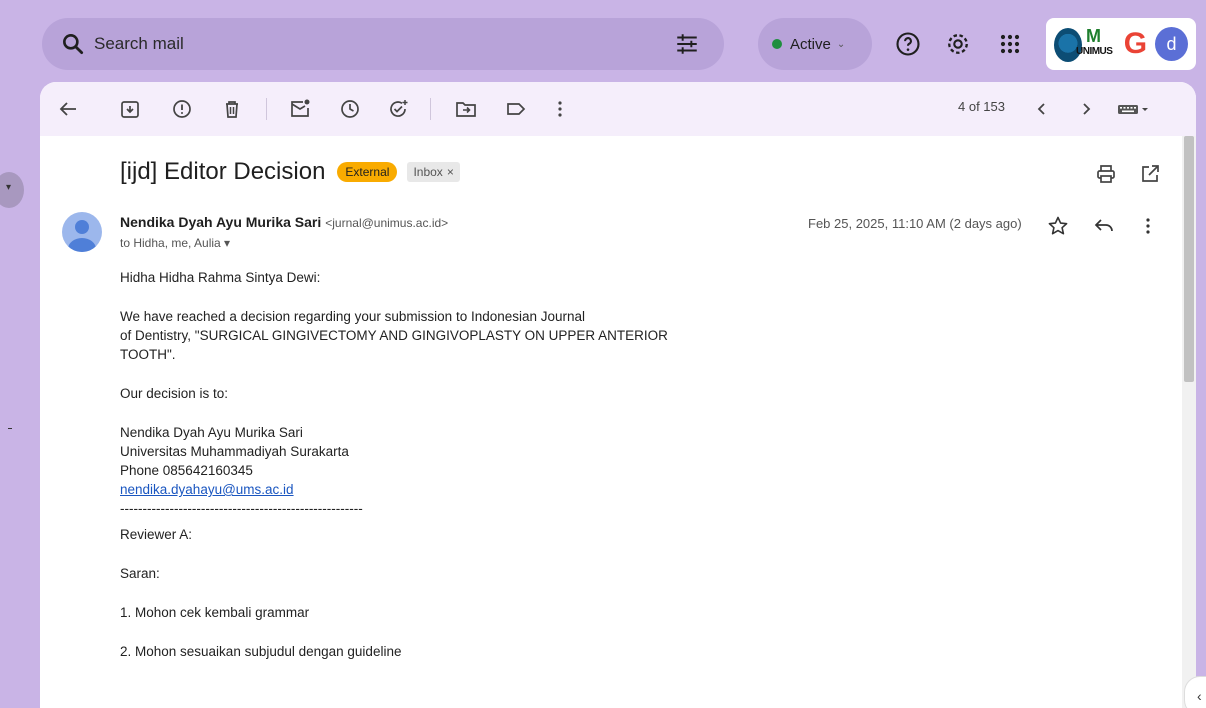  I want to click on reply-arrow-icon, so click(1104, 226).